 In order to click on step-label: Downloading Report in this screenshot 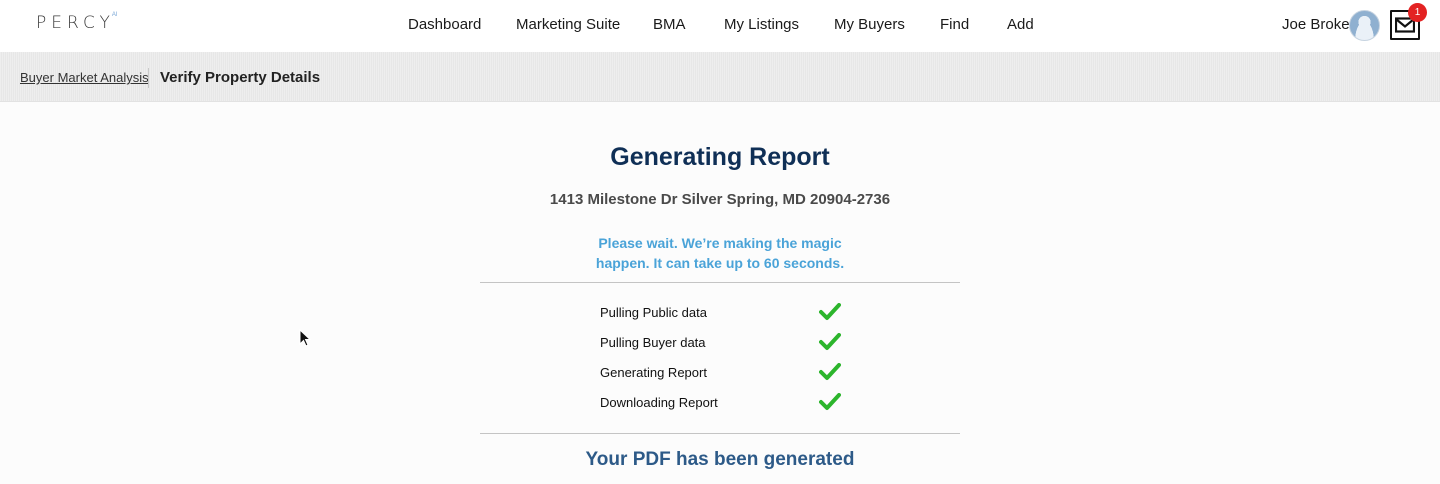, I will do `click(659, 402)`.